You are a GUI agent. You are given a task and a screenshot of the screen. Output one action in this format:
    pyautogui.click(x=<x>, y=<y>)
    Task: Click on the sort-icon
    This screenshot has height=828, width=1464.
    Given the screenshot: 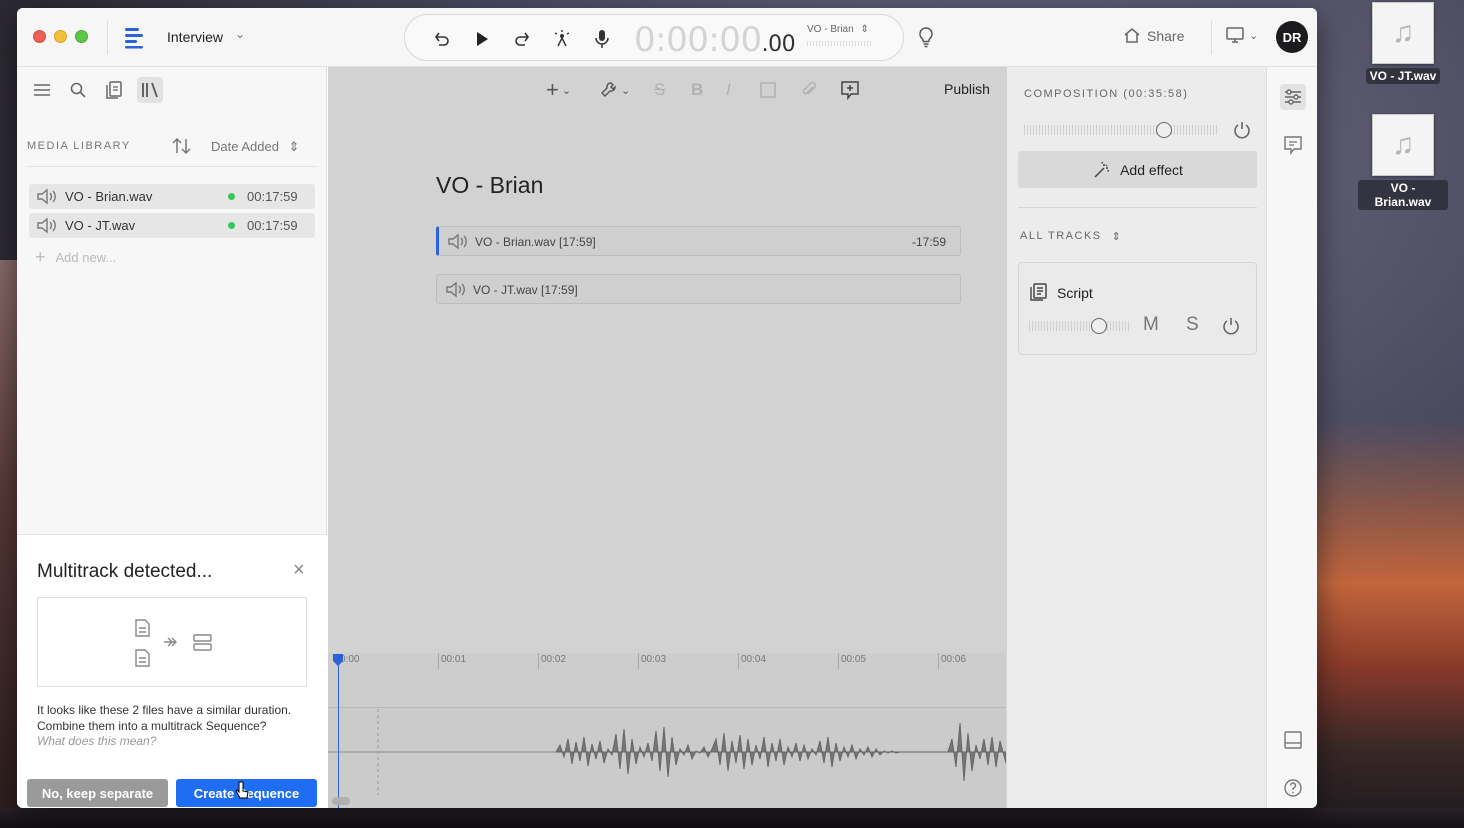 What is the action you would take?
    pyautogui.click(x=182, y=146)
    